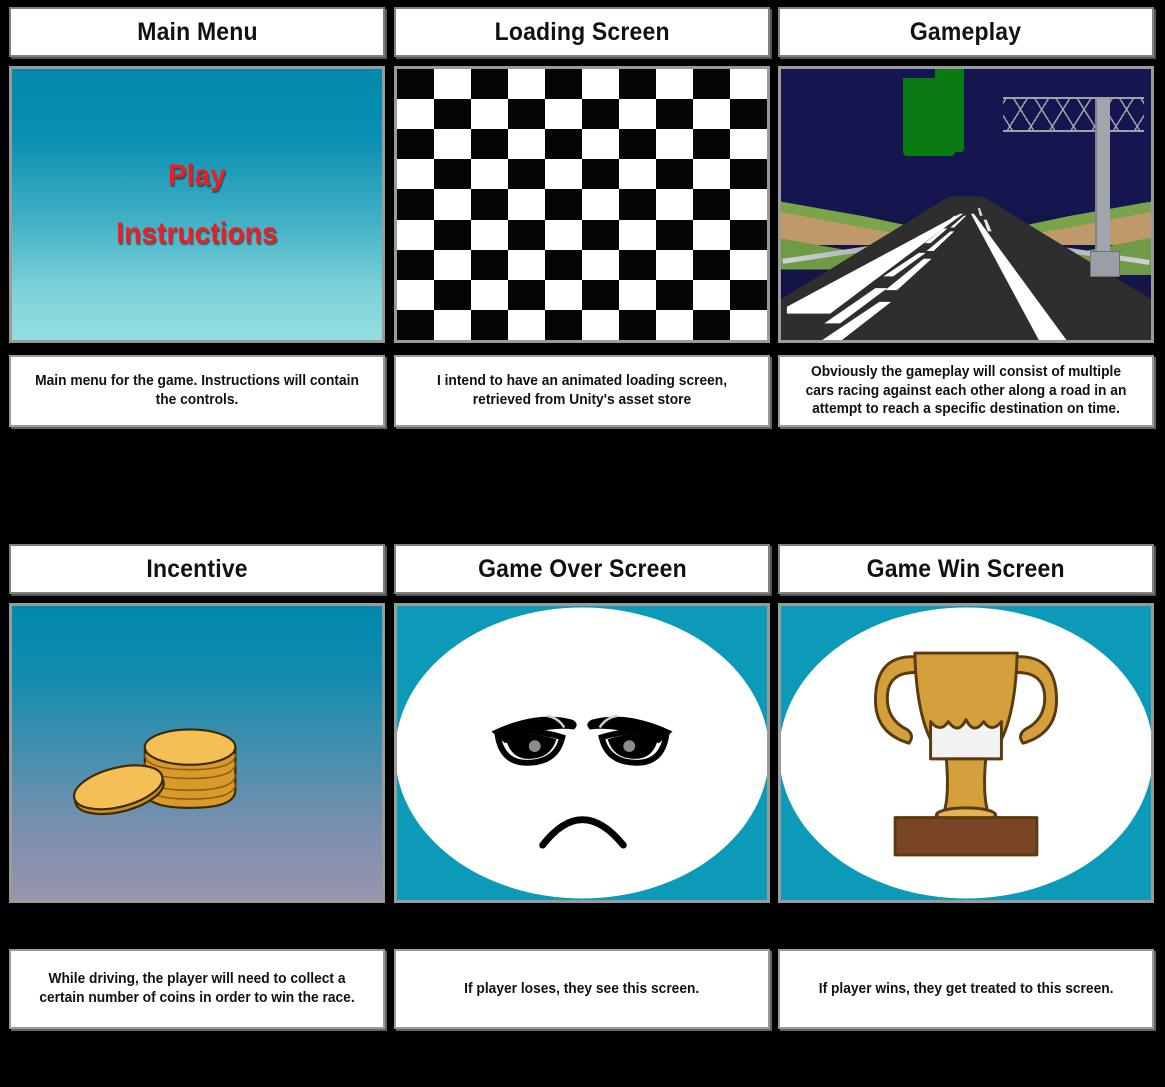  What do you see at coordinates (197, 204) in the screenshot?
I see `art-panel-main-menu: Play Instructions` at bounding box center [197, 204].